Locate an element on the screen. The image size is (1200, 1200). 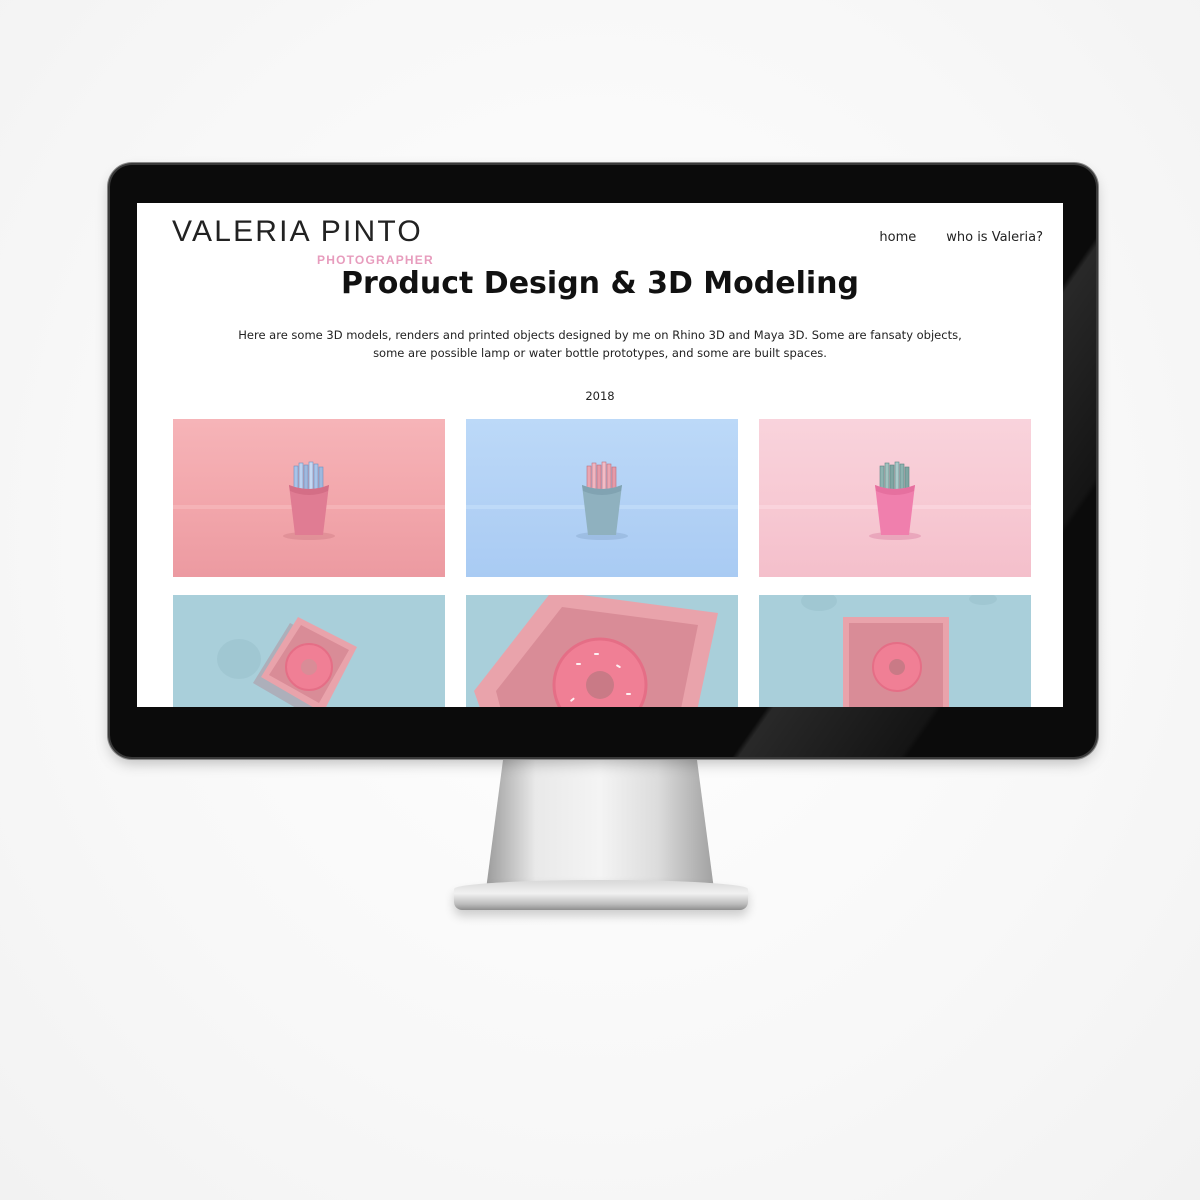
nav-link-who-is-valeria: who is Valeria? is located at coordinates (994, 237).